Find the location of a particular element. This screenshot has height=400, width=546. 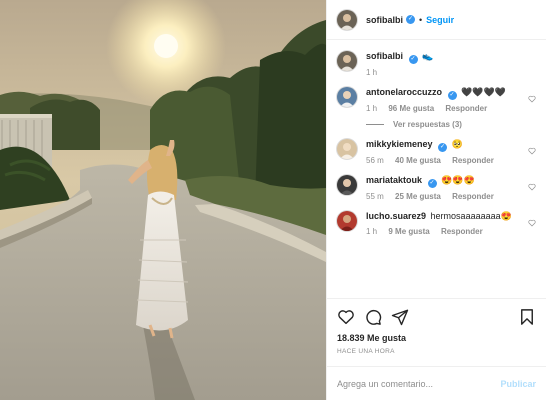

comment-text: 🥺 is located at coordinates (457, 144).